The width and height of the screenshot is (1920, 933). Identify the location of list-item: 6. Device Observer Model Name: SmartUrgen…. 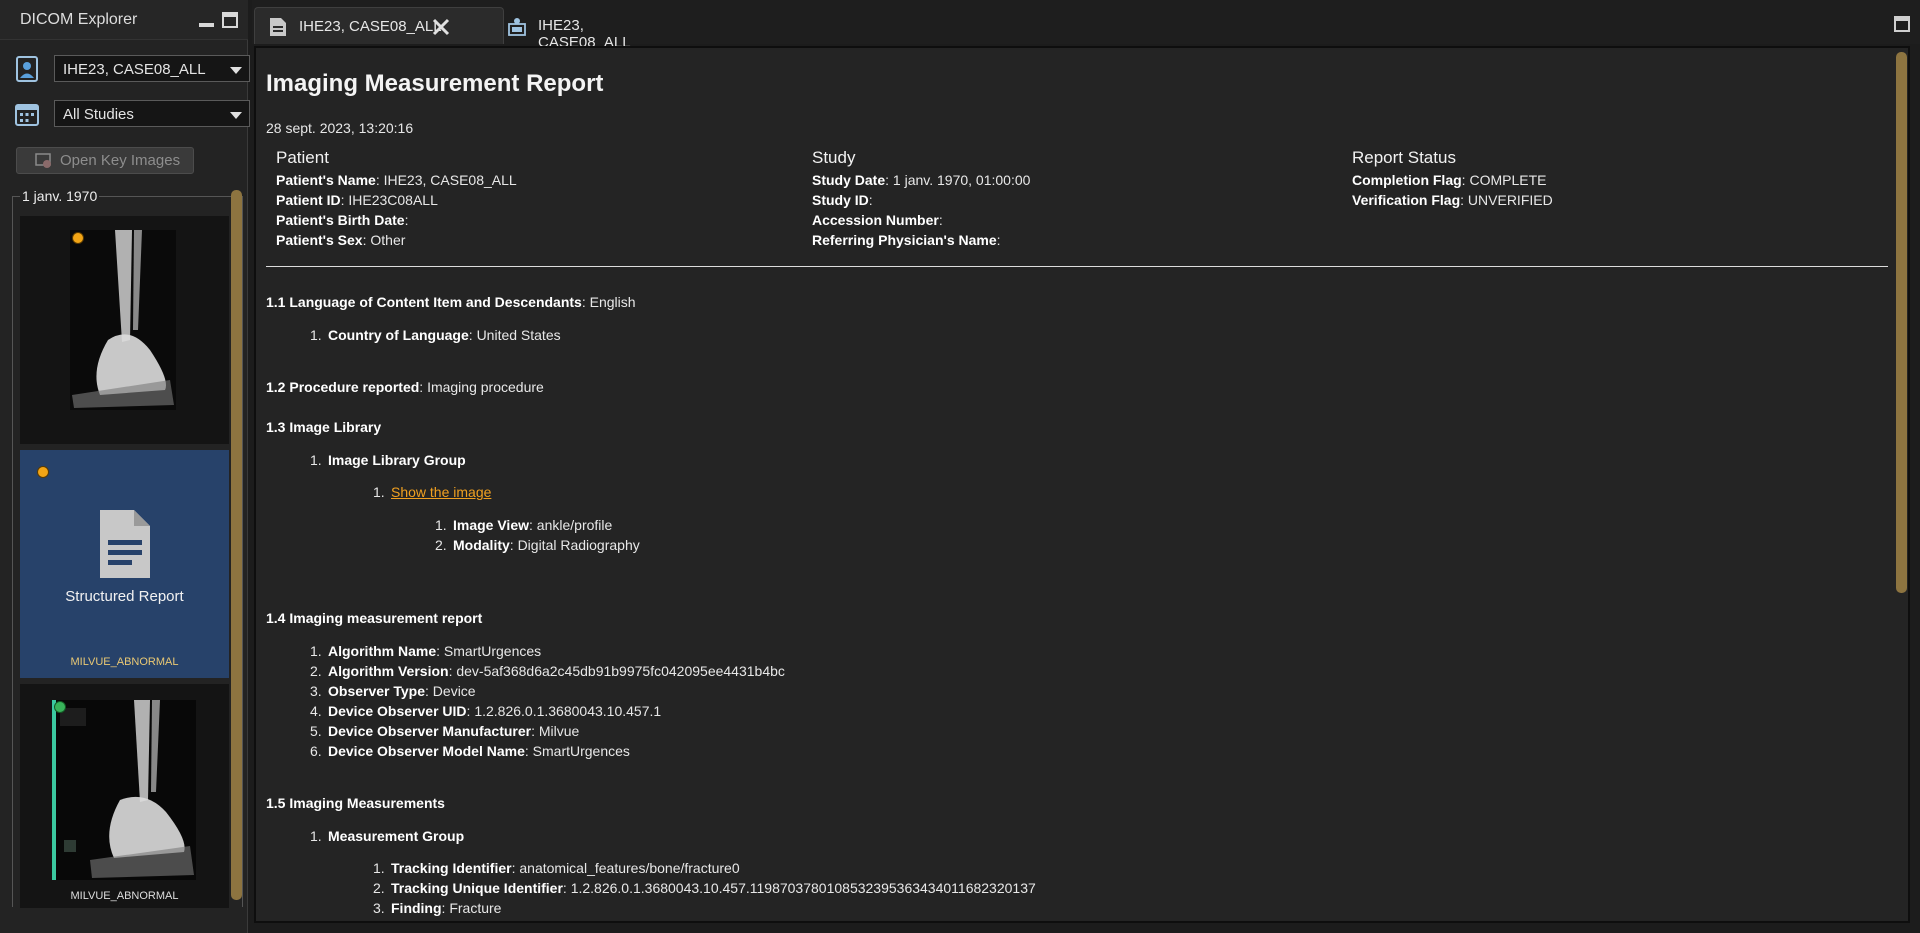
(470, 751).